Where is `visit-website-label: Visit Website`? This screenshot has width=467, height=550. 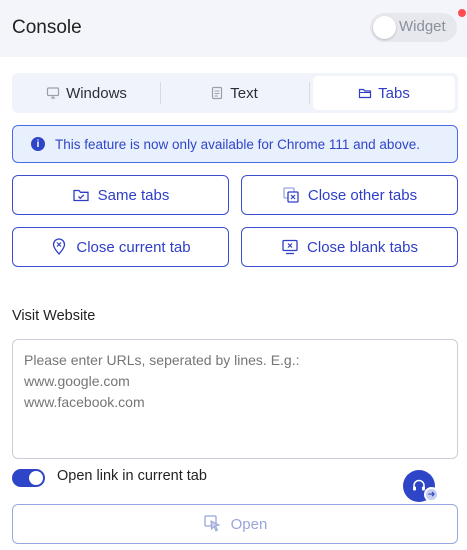
visit-website-label: Visit Website is located at coordinates (54, 316).